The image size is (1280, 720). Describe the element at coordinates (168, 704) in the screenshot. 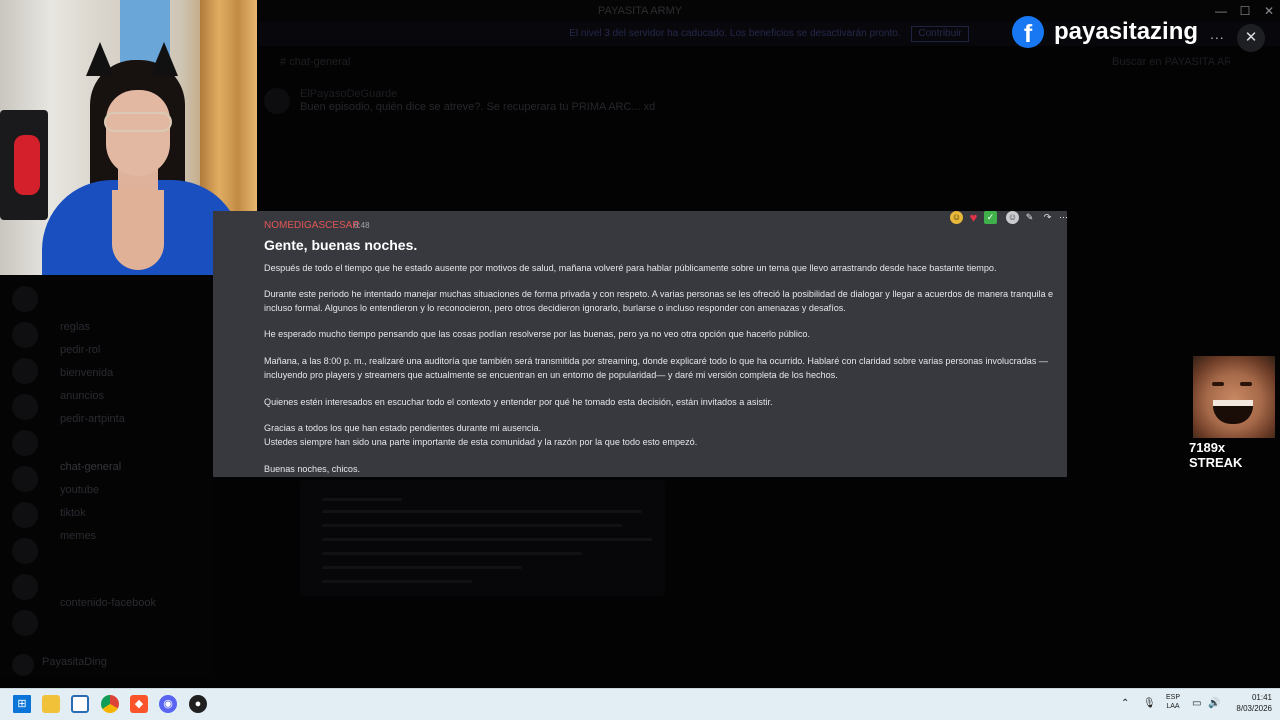

I see `discord-icon: ◉` at that location.